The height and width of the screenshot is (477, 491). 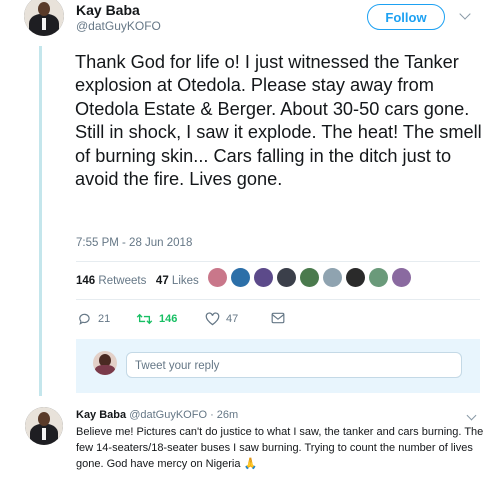 I want to click on like-action: 47, so click(x=221, y=319).